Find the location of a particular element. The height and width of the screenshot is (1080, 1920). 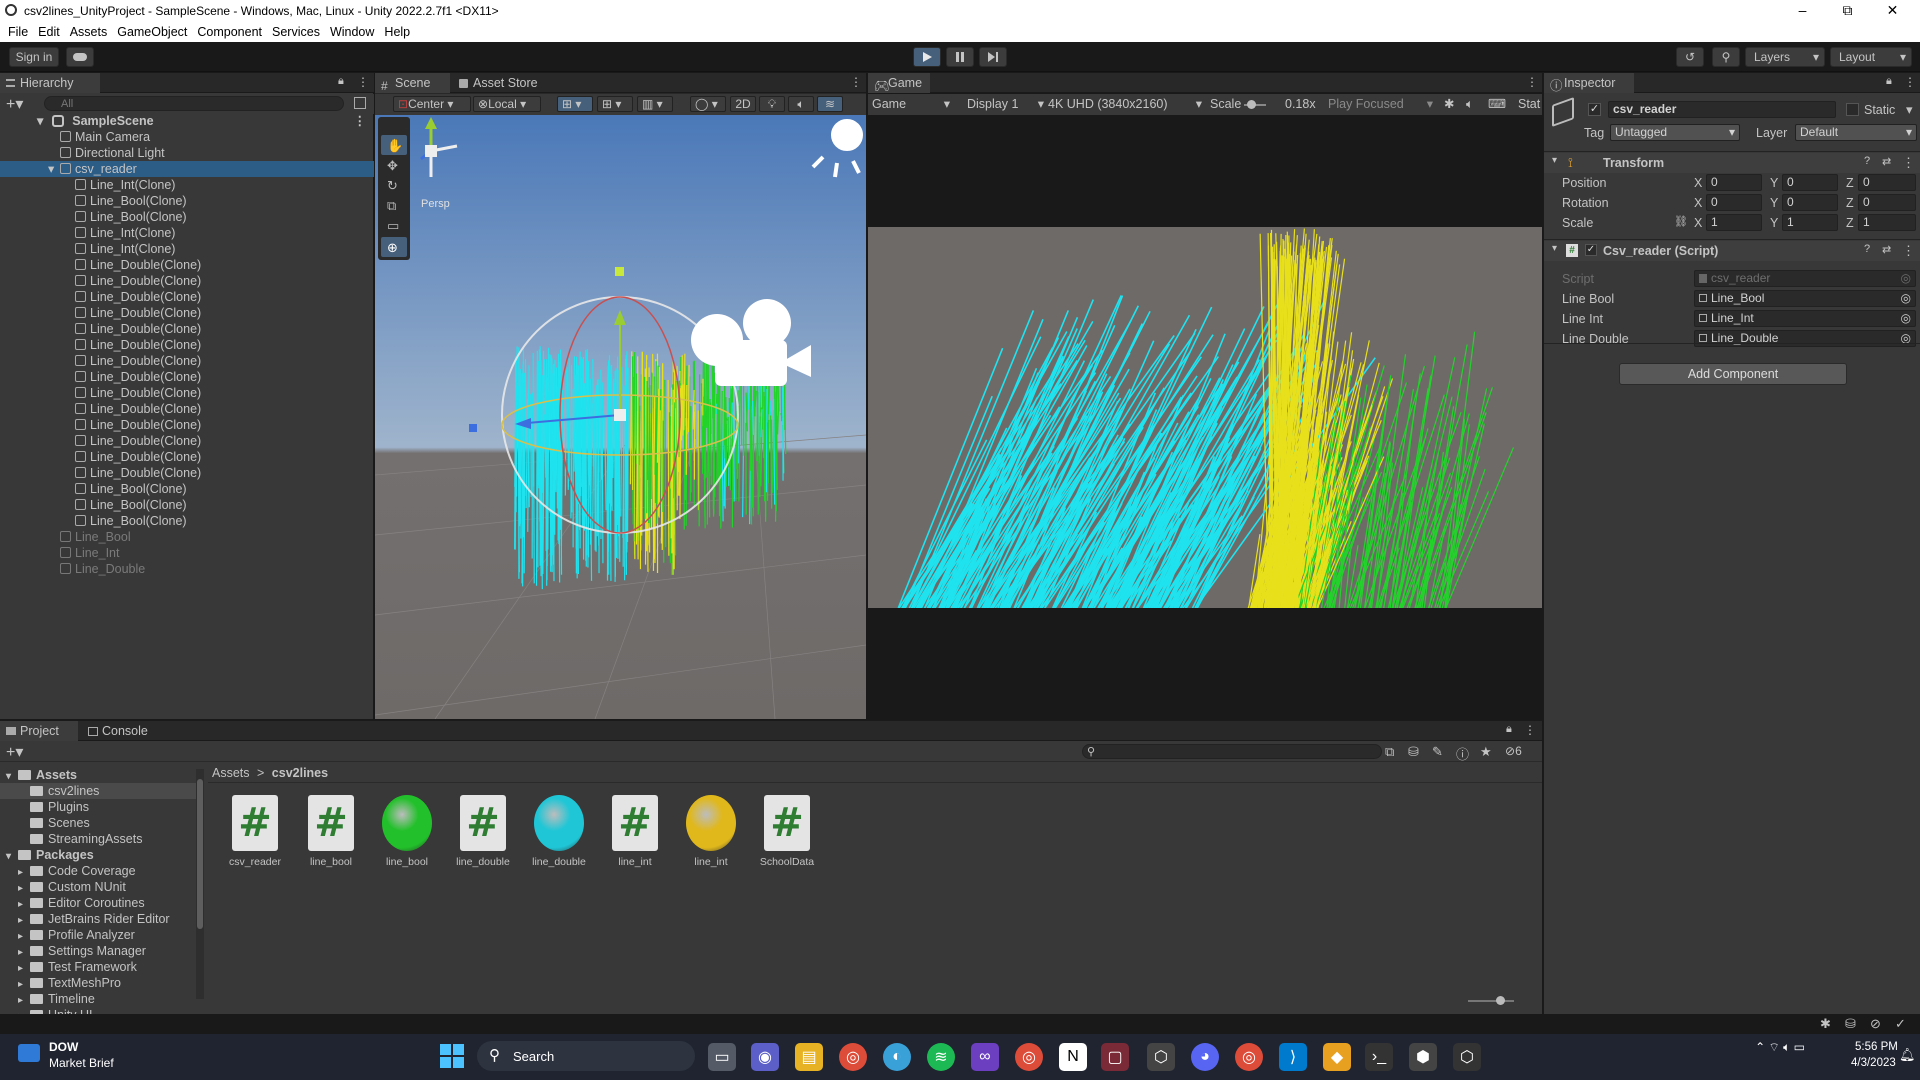

scene-viewport: Persp ✋ ✥ ↻ ⧉ ▭ ⊕ is located at coordinates (620, 417).